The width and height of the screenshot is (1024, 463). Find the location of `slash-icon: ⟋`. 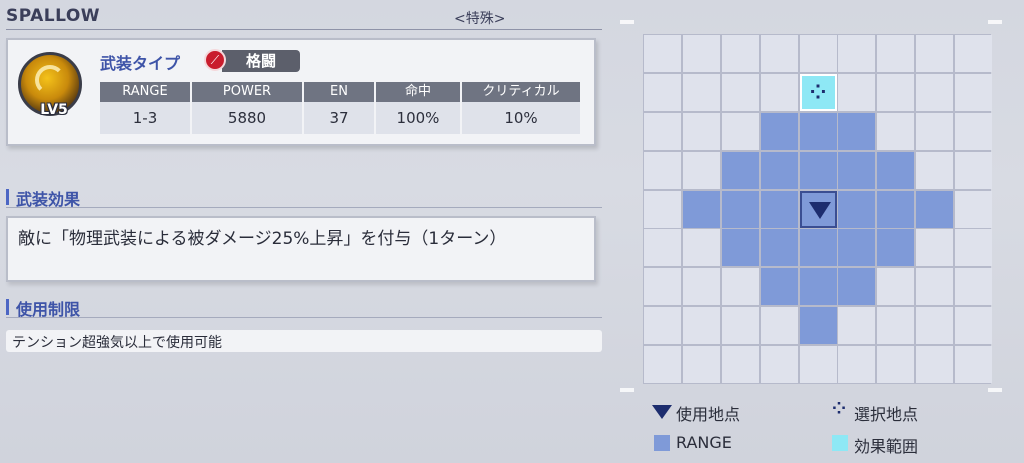

slash-icon: ⟋ is located at coordinates (215, 60).